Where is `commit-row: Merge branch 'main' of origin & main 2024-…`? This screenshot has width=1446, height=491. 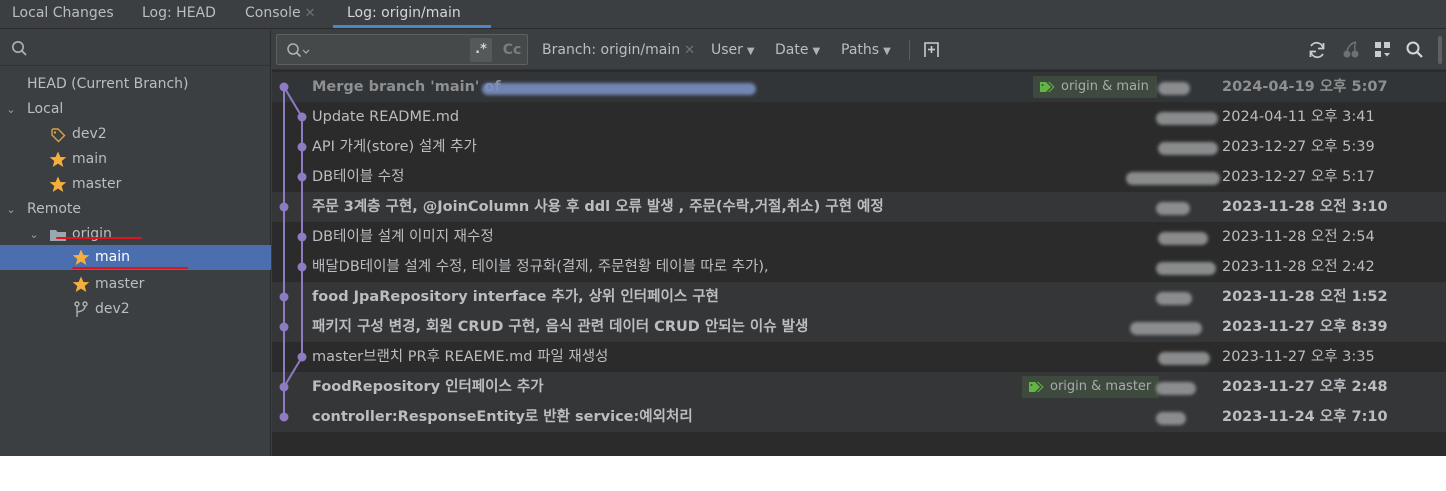
commit-row: Merge branch 'main' of origin & main 2024-… is located at coordinates (859, 87).